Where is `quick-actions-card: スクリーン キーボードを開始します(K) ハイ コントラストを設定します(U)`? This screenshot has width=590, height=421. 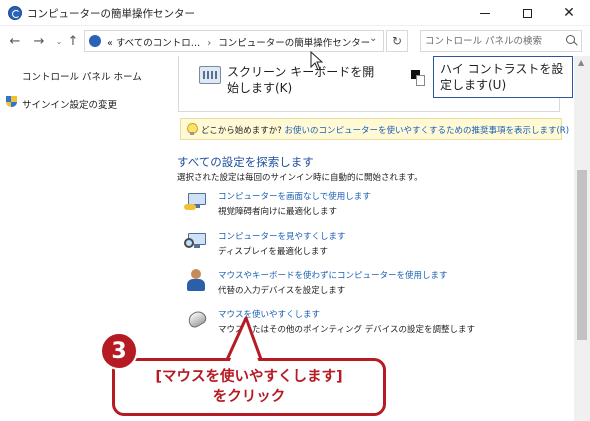 quick-actions-card: スクリーン キーボードを開始します(K) ハイ コントラストを設定します(U) is located at coordinates (375, 84).